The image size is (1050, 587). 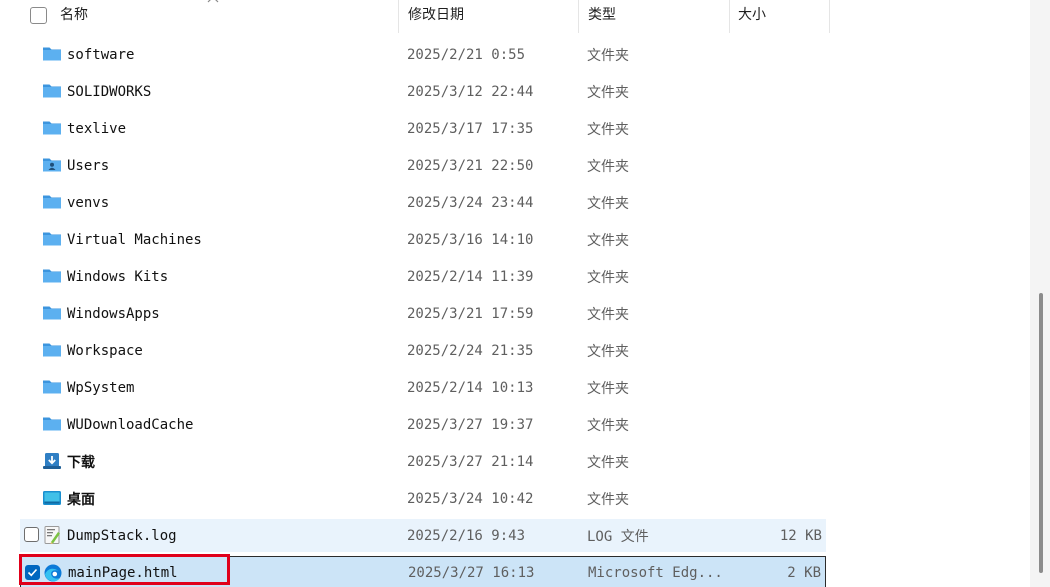 I want to click on date-modified: 2025/3/21 22:50, so click(x=470, y=165).